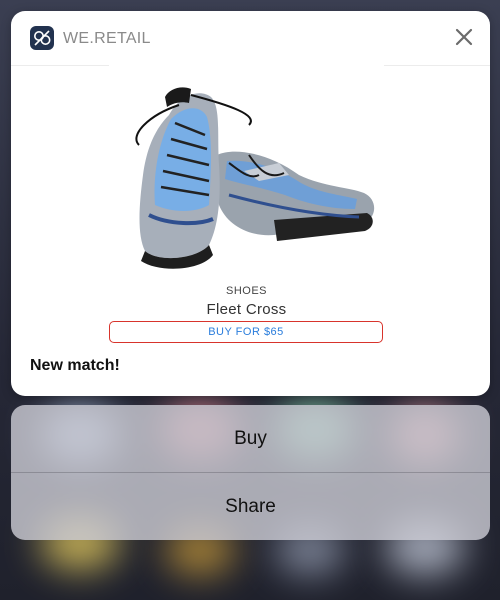 The width and height of the screenshot is (500, 600). What do you see at coordinates (42, 38) in the screenshot?
I see `we-retail-logo-icon` at bounding box center [42, 38].